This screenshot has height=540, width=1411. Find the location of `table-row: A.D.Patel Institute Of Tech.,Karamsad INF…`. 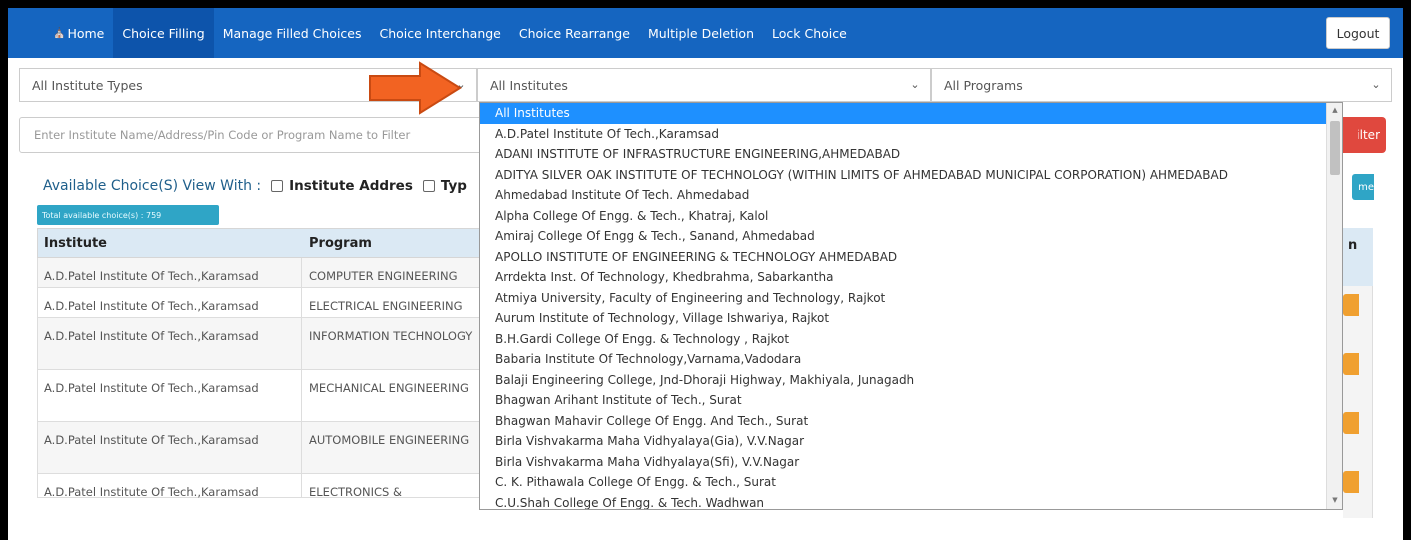

table-row: A.D.Patel Institute Of Tech.,Karamsad INF… is located at coordinates (259, 344).